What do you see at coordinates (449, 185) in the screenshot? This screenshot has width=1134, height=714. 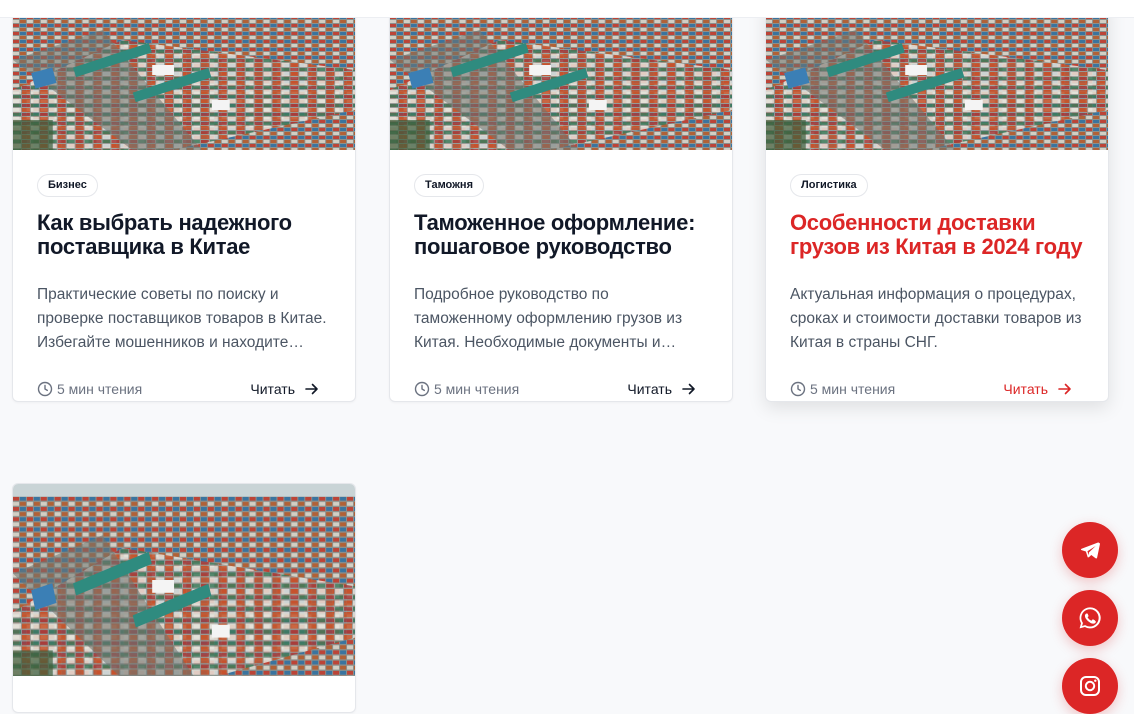 I see `category-tag: Таможня` at bounding box center [449, 185].